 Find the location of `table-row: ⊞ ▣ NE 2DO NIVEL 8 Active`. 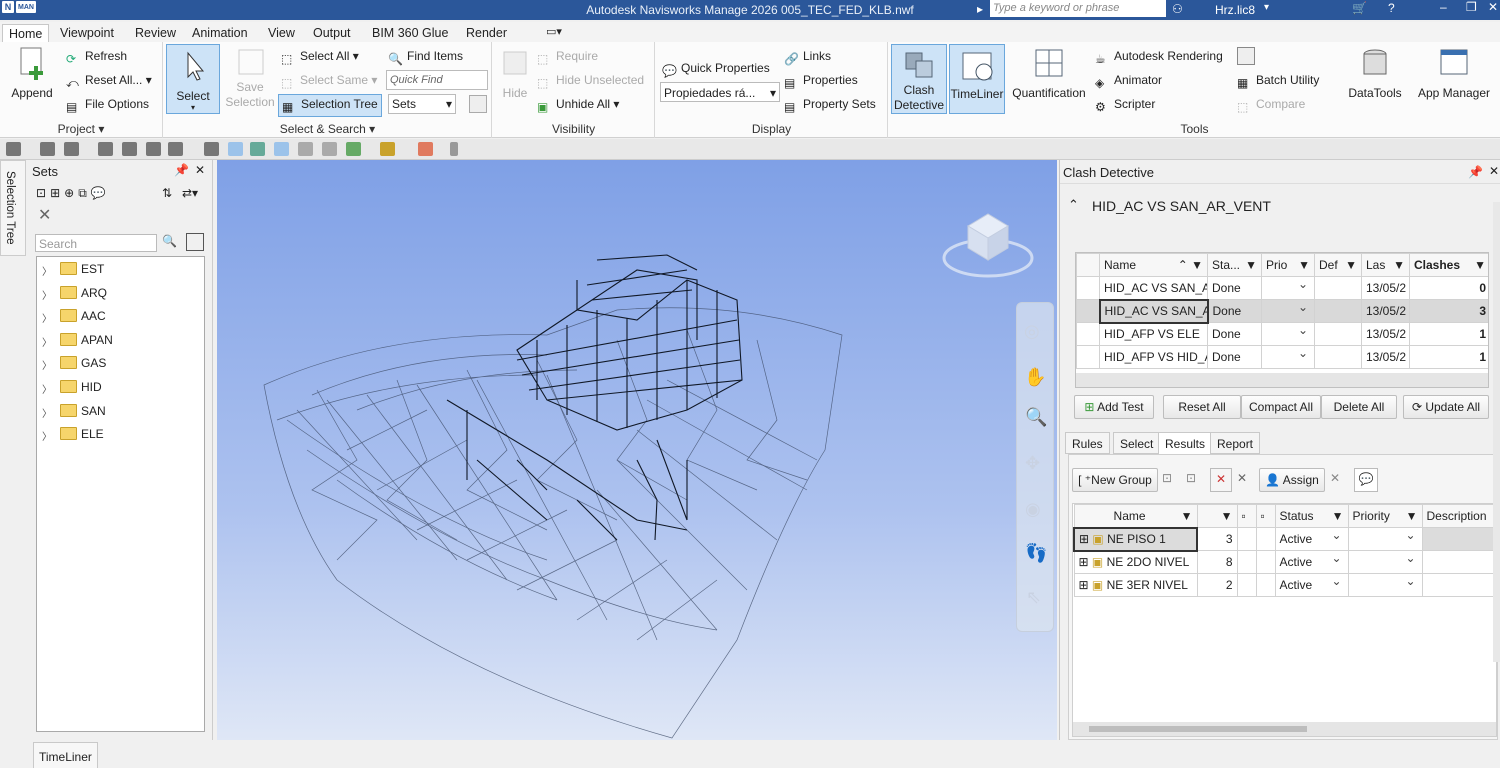

table-row: ⊞ ▣ NE 2DO NIVEL 8 Active is located at coordinates (1284, 562).